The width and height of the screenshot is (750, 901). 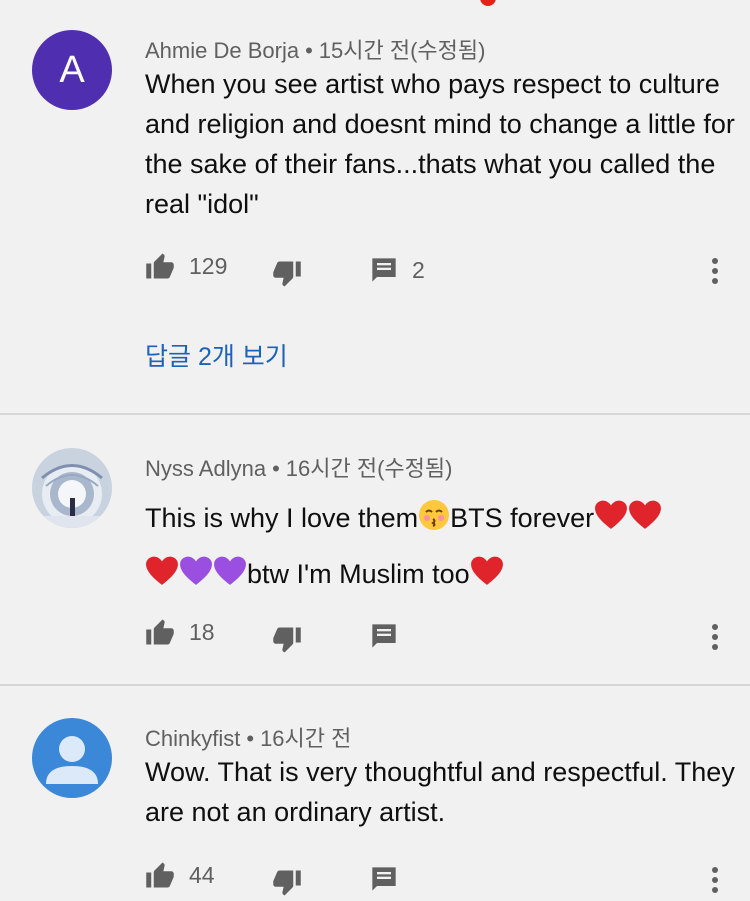 I want to click on avatar-image, so click(x=72, y=488).